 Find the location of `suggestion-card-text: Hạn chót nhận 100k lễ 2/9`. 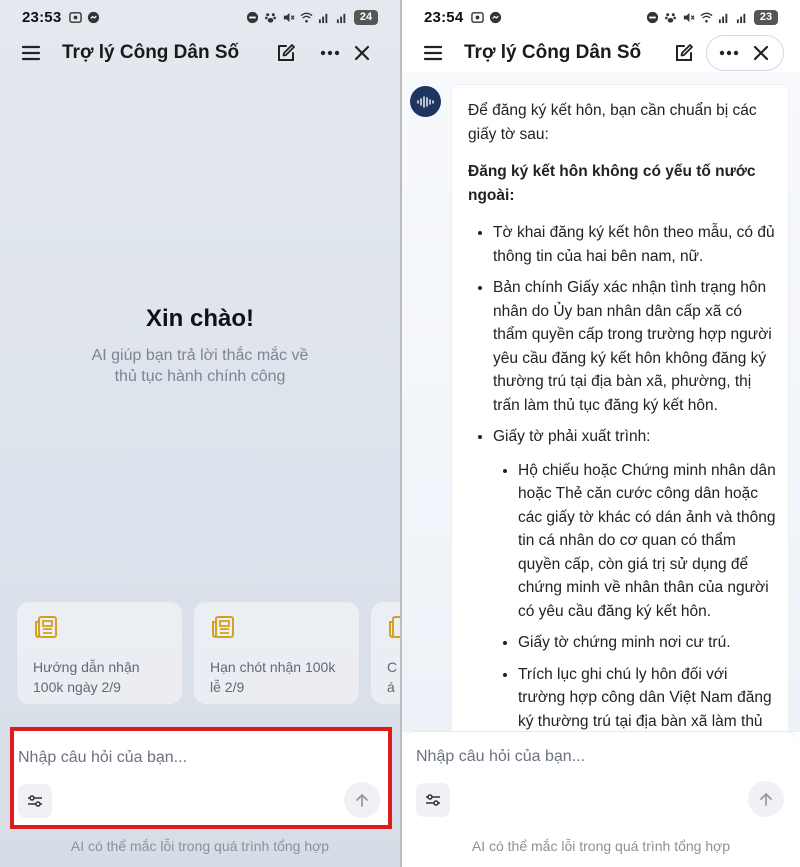

suggestion-card-text: Hạn chót nhận 100k lễ 2/9 is located at coordinates (273, 677).